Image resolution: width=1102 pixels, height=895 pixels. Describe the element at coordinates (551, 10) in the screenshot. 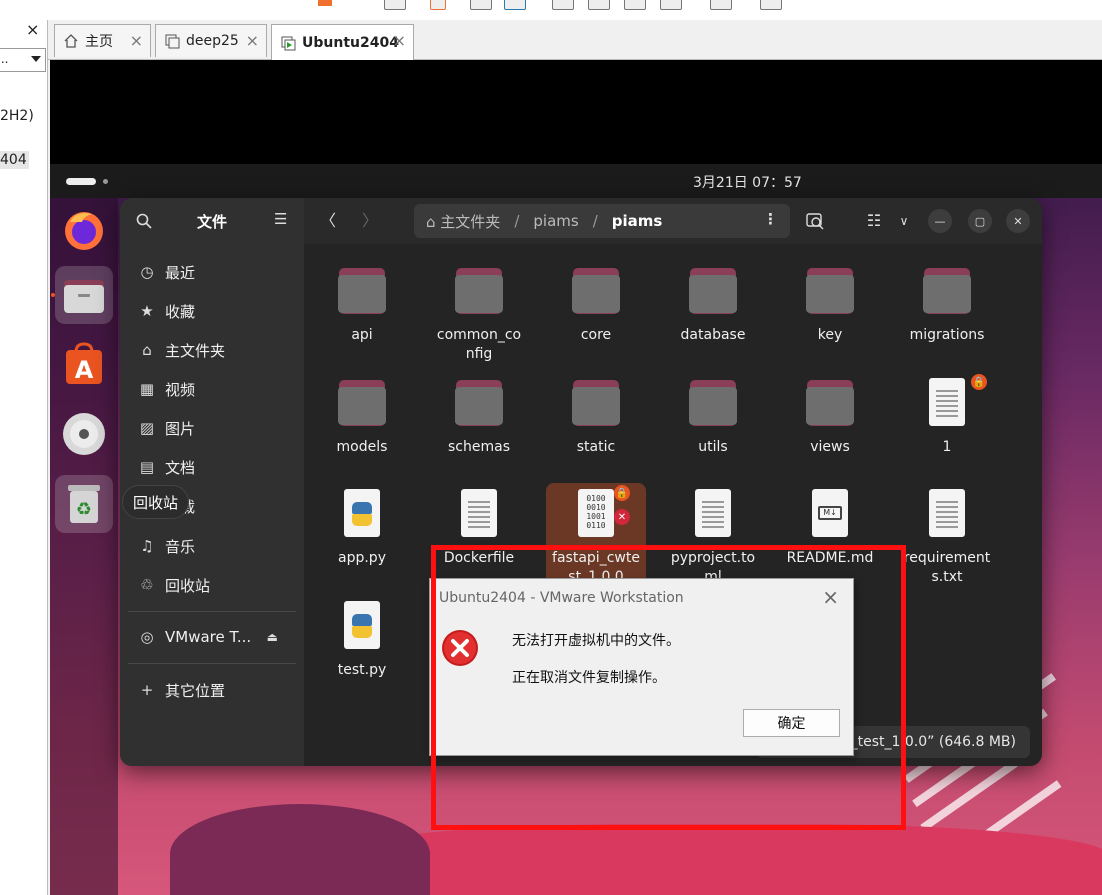

I see `host-toolbar` at that location.